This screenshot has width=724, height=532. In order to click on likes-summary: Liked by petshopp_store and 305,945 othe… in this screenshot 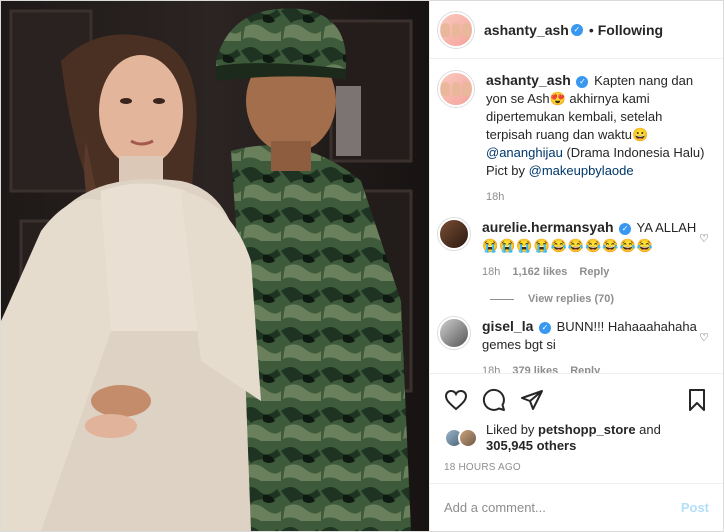, I will do `click(576, 438)`.